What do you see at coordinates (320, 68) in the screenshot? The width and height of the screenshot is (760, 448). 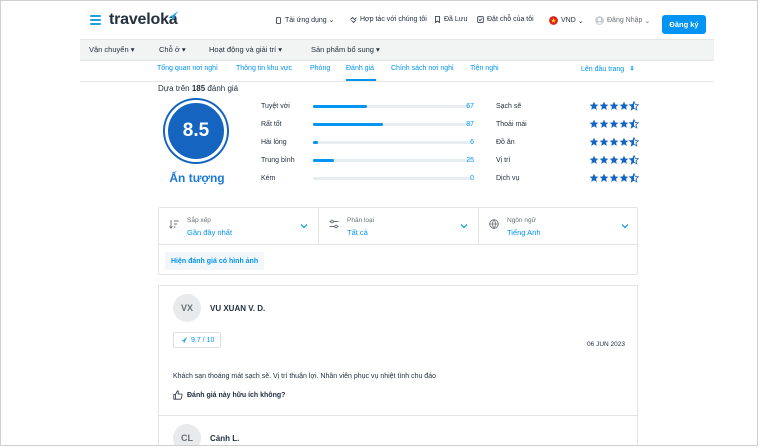 I see `tab-rooms: Phòng` at bounding box center [320, 68].